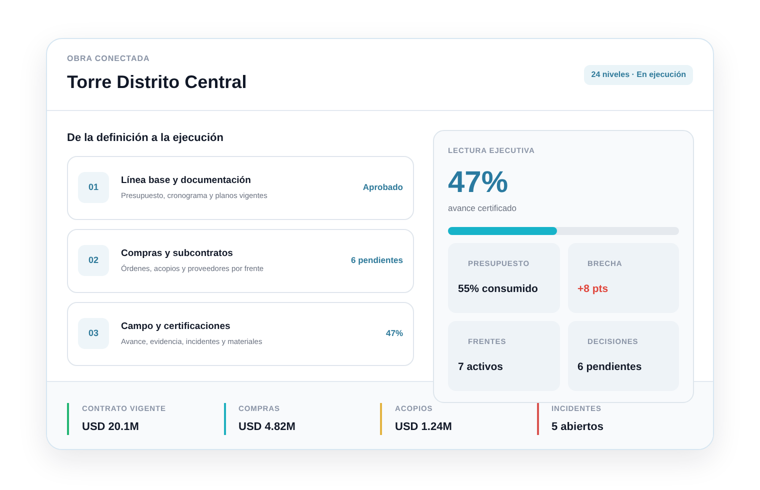 The height and width of the screenshot is (490, 760). Describe the element at coordinates (111, 427) in the screenshot. I see `metric-value: USD 20.1M` at that location.